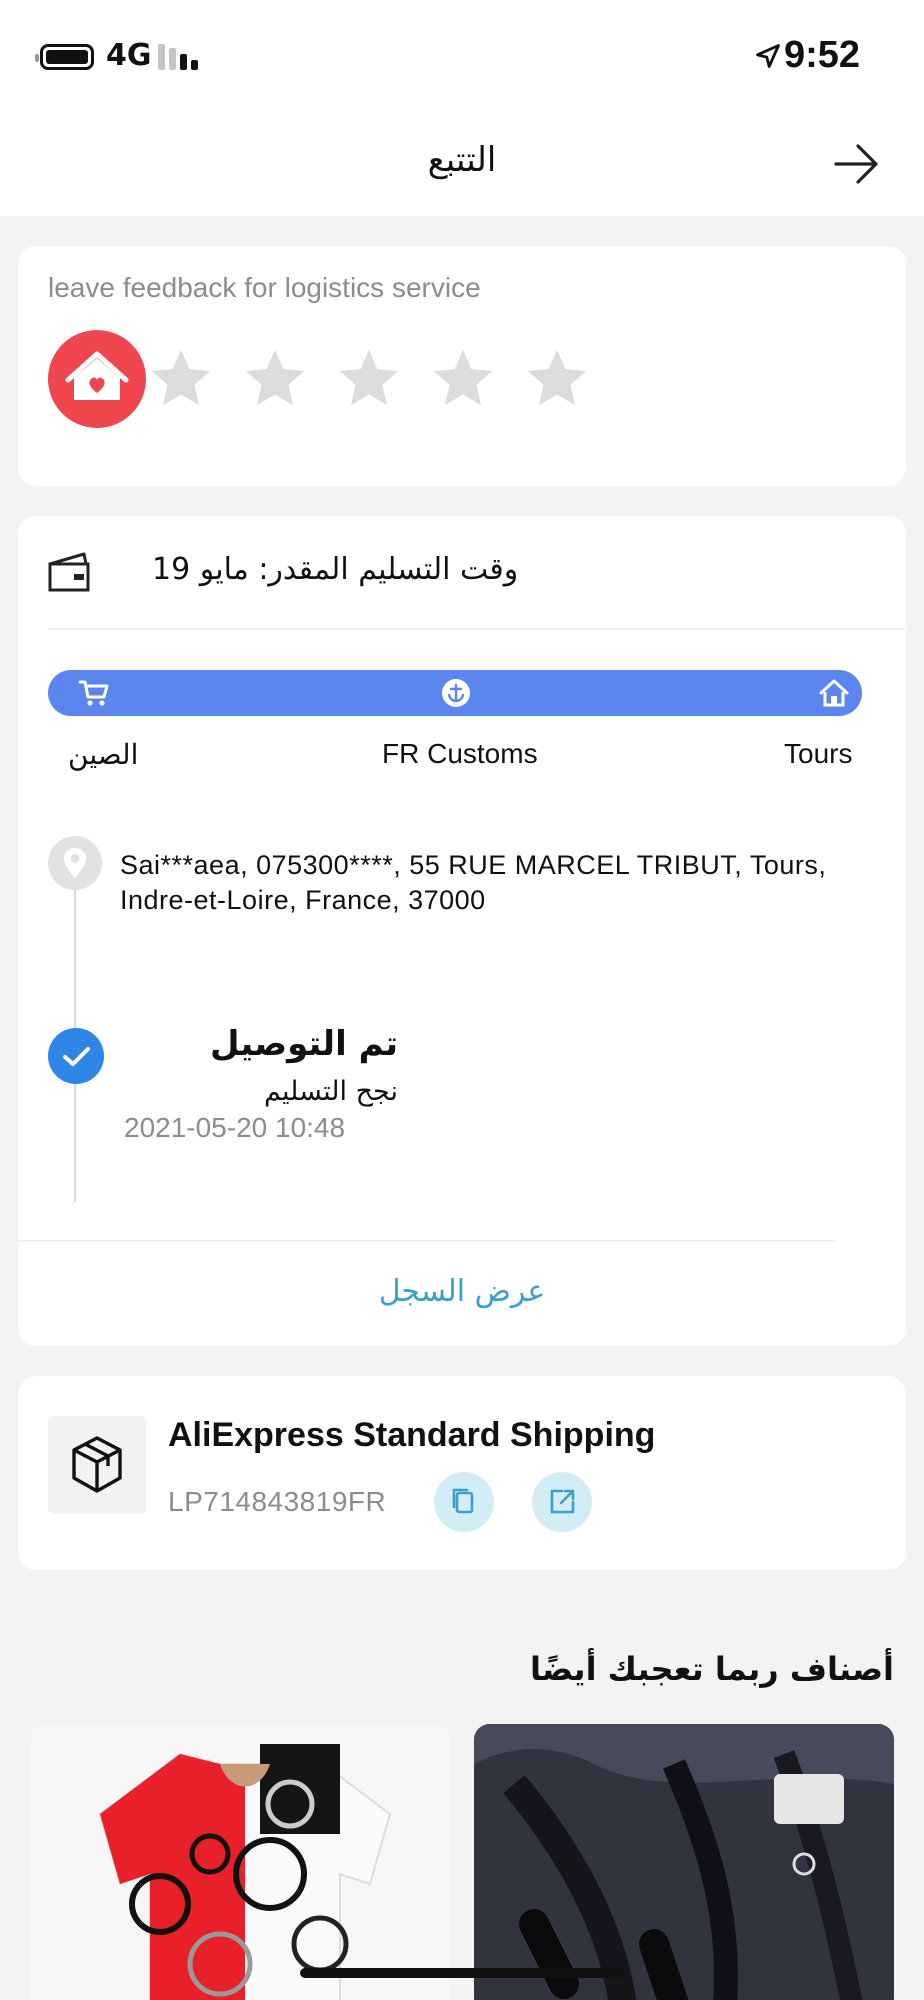  Describe the element at coordinates (331, 1091) in the screenshot. I see `event-subtitle: نجح التسليم` at that location.